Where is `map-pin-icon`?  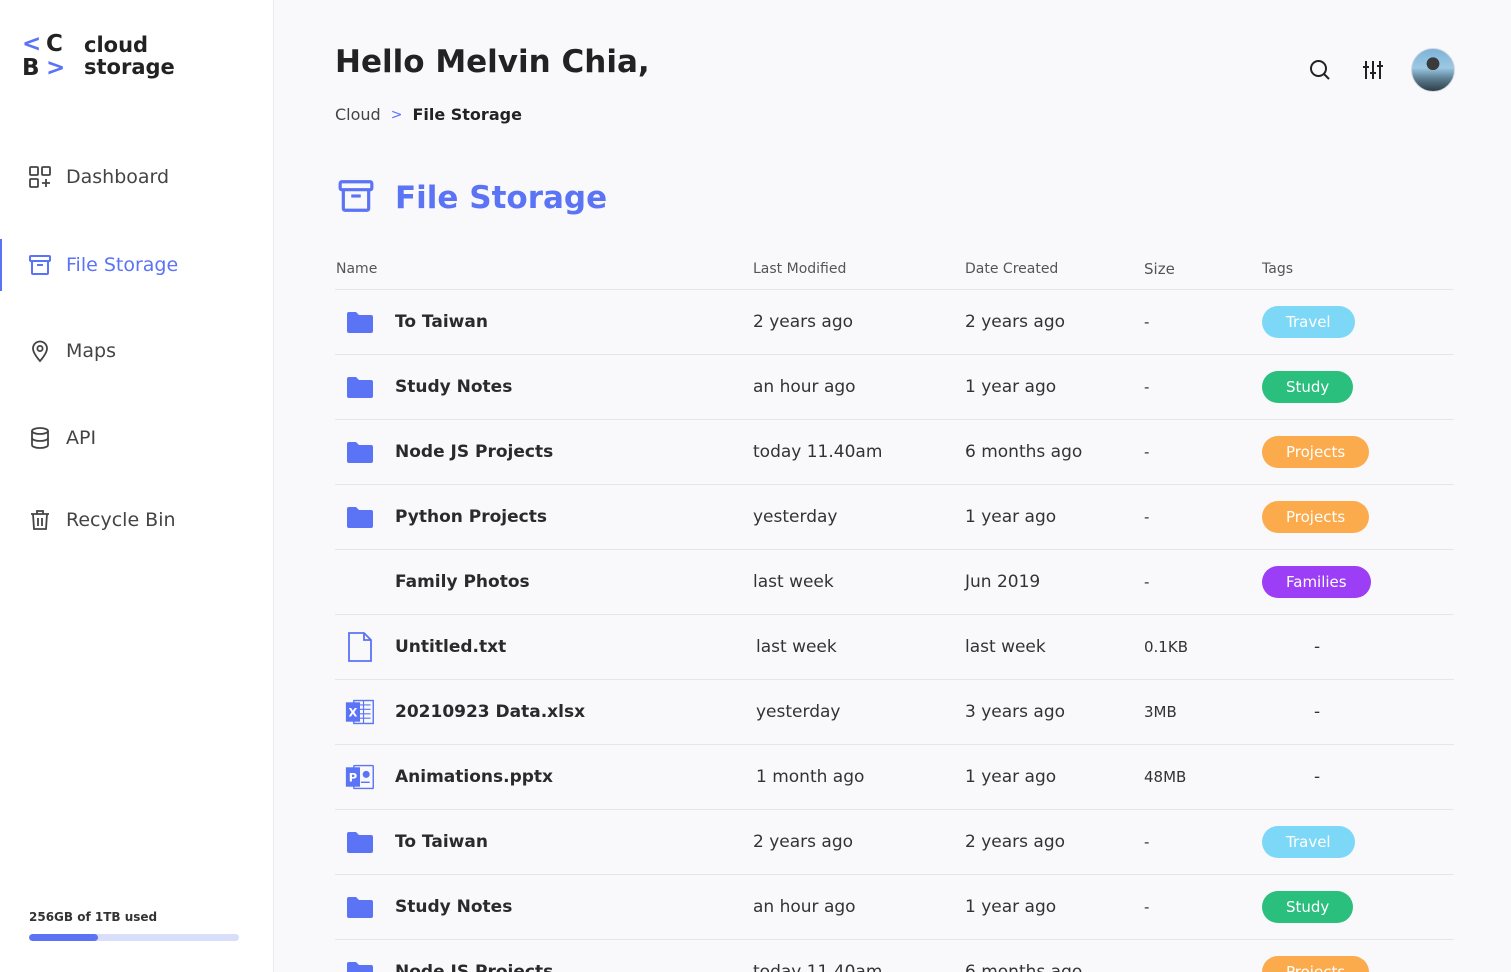
map-pin-icon is located at coordinates (40, 351).